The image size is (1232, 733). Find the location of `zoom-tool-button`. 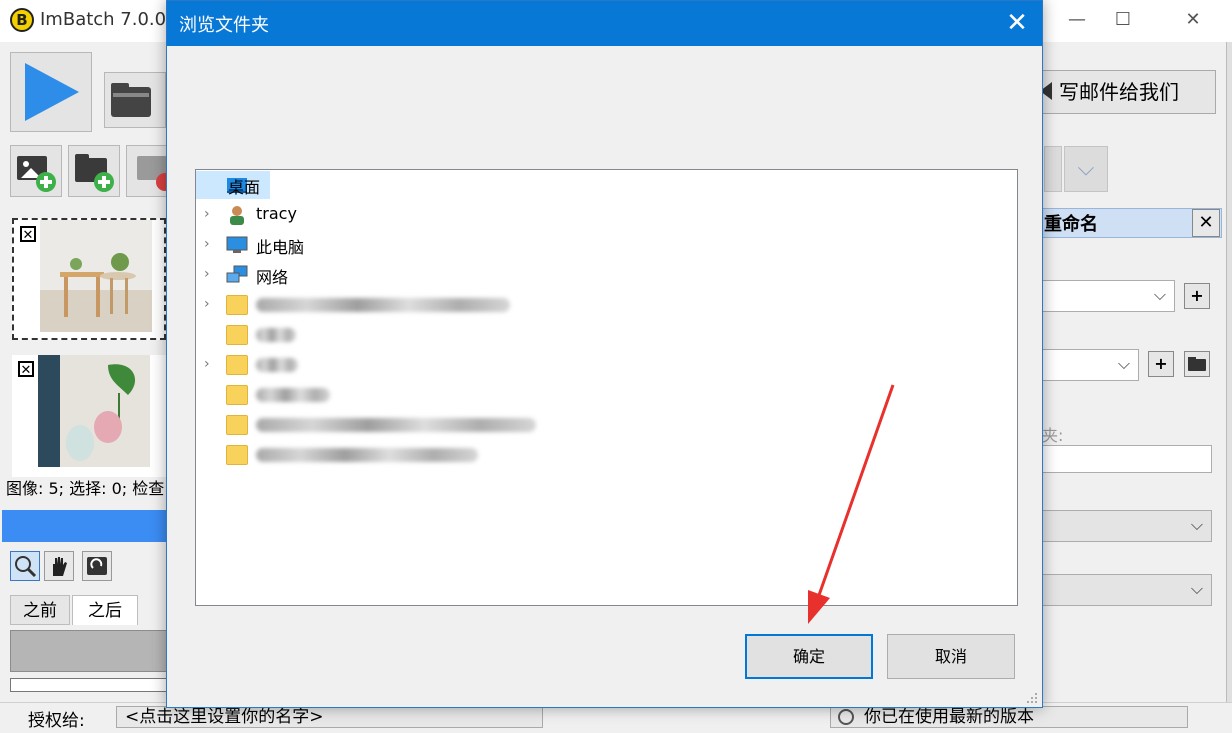

zoom-tool-button is located at coordinates (25, 566).